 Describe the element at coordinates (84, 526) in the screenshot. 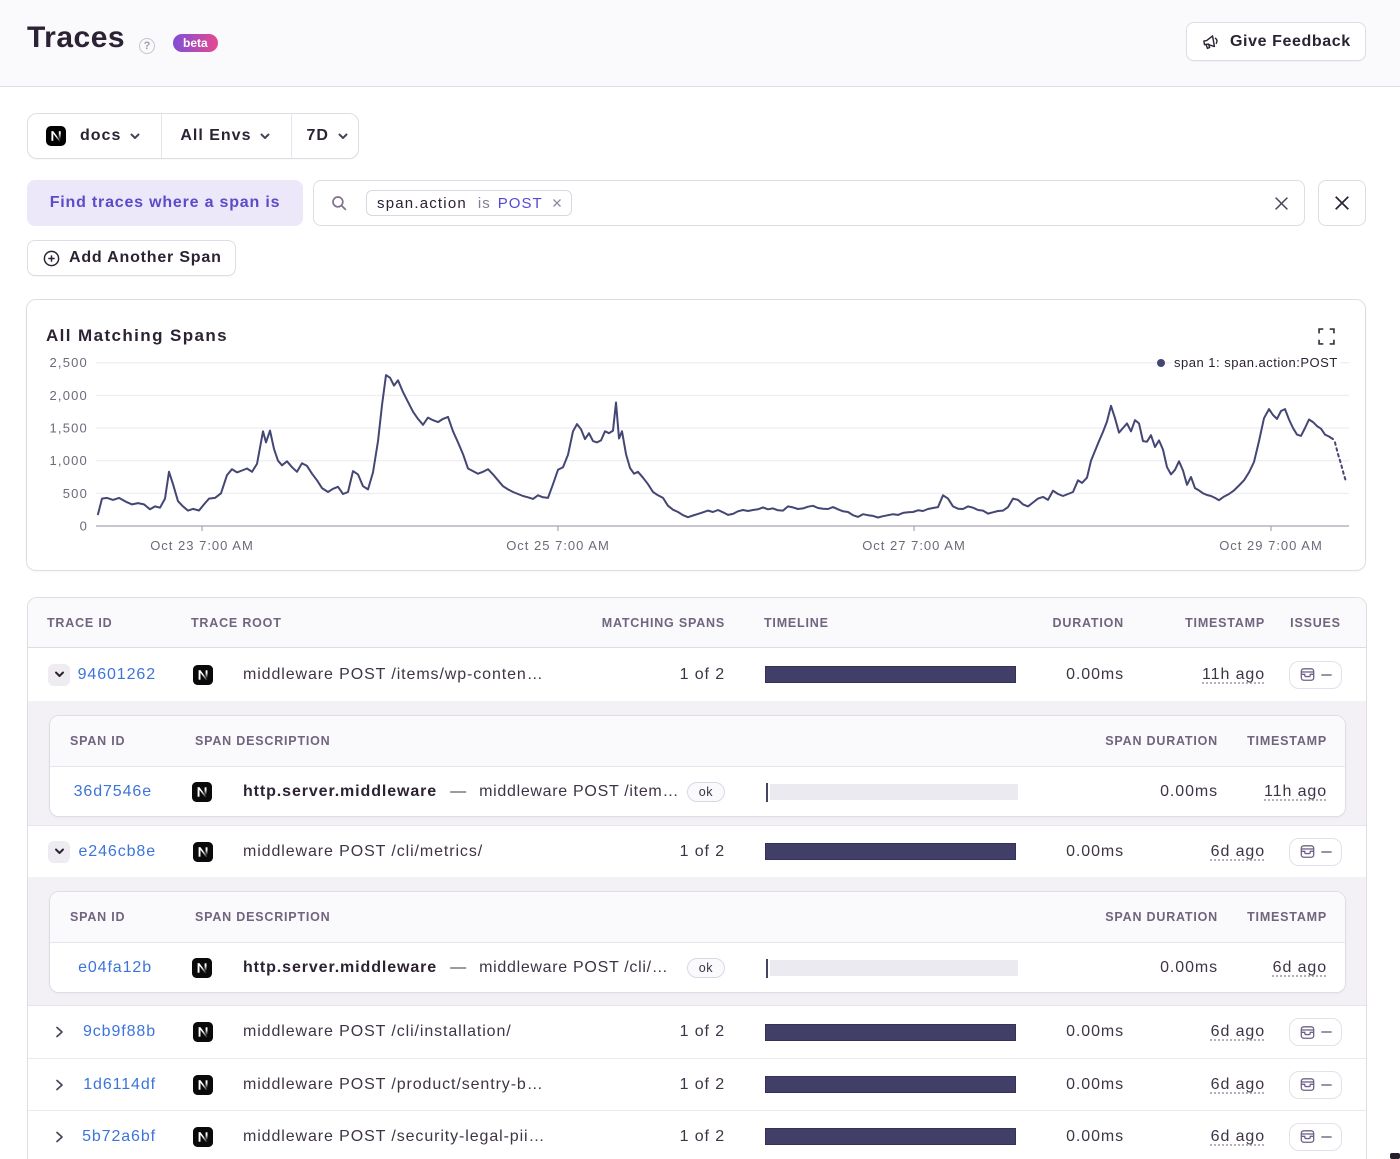

I see `svg-text: 0` at that location.